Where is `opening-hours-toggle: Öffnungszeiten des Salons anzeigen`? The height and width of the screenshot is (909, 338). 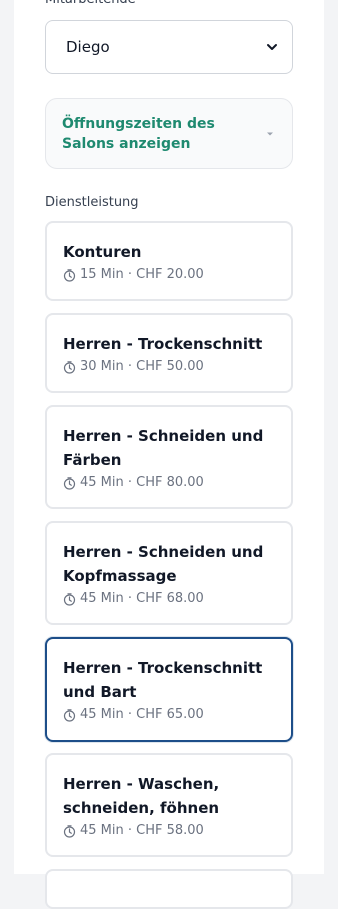 opening-hours-toggle: Öffnungszeiten des Salons anzeigen is located at coordinates (169, 133).